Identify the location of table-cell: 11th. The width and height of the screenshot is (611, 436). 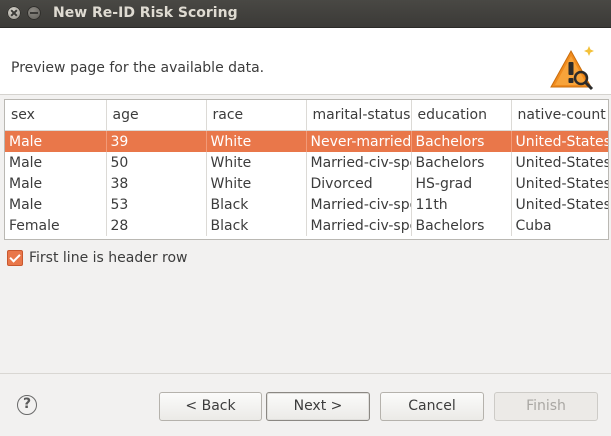
(461, 204).